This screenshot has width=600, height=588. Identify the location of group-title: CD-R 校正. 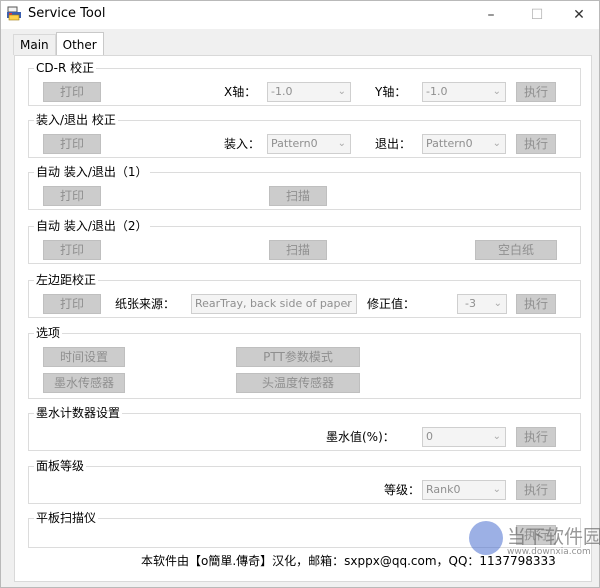
(65, 68).